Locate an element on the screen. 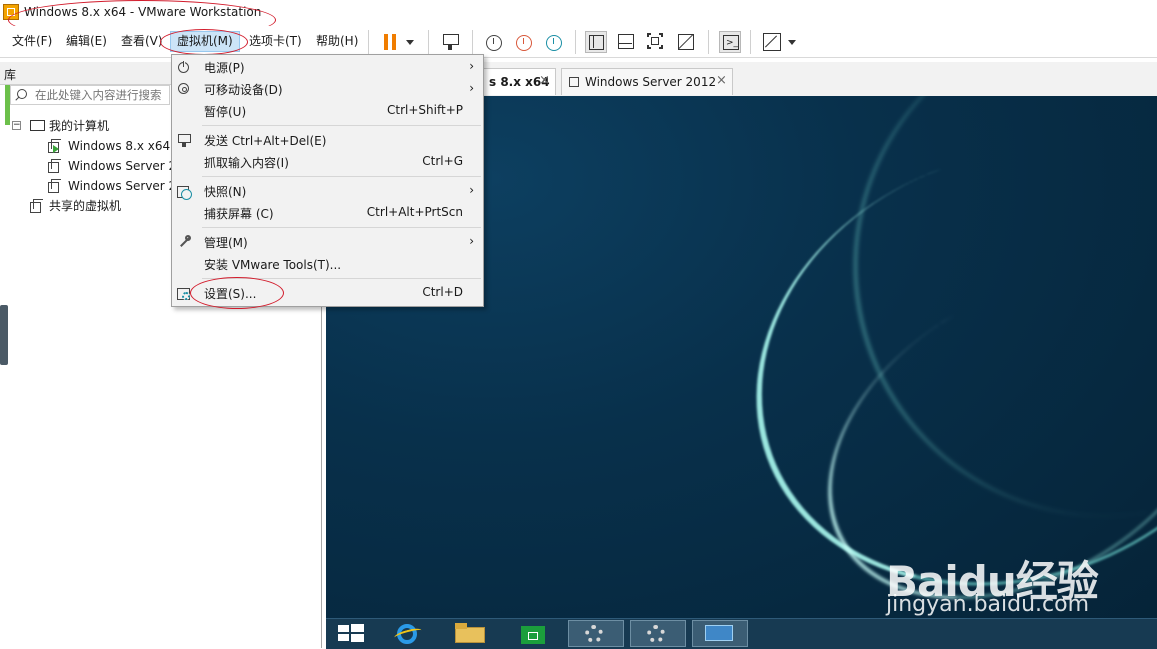  library-view-icon is located at coordinates (596, 42).